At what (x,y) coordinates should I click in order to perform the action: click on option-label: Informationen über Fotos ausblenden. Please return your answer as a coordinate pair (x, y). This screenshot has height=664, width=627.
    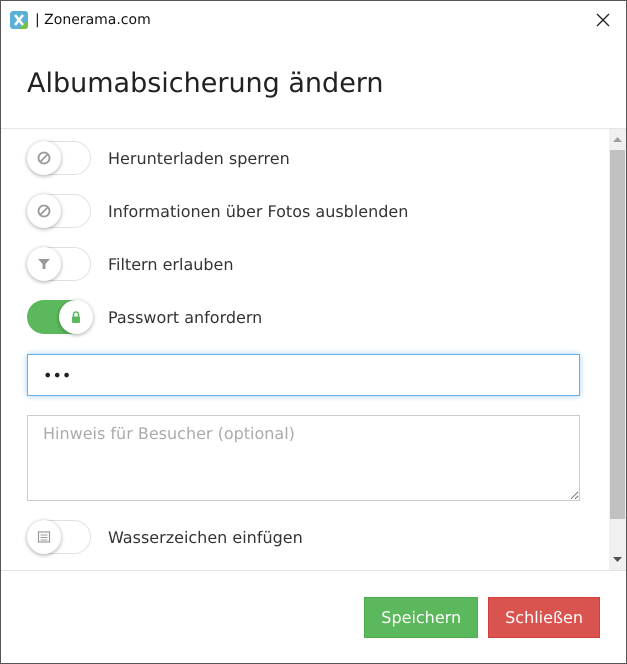
    Looking at the image, I should click on (258, 211).